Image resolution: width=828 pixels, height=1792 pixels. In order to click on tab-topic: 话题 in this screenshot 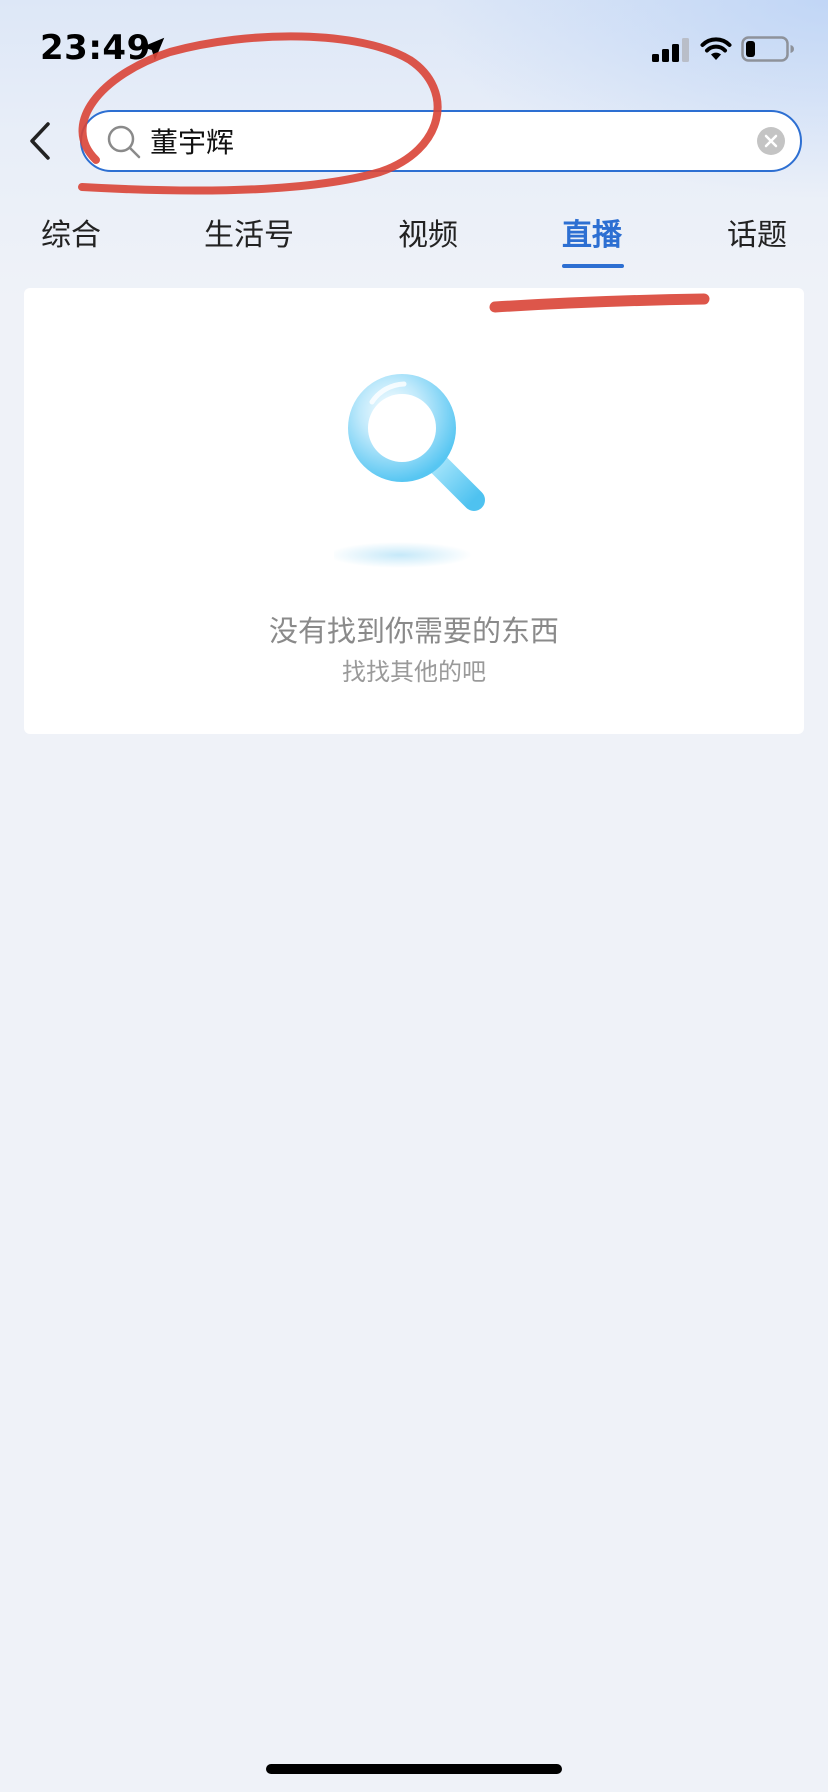, I will do `click(757, 232)`.